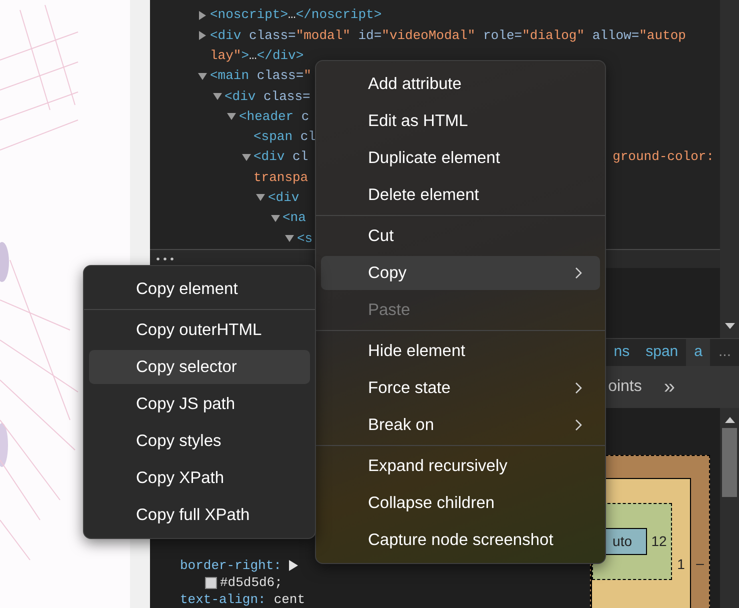 The image size is (739, 608). I want to click on border-value: 1, so click(681, 564).